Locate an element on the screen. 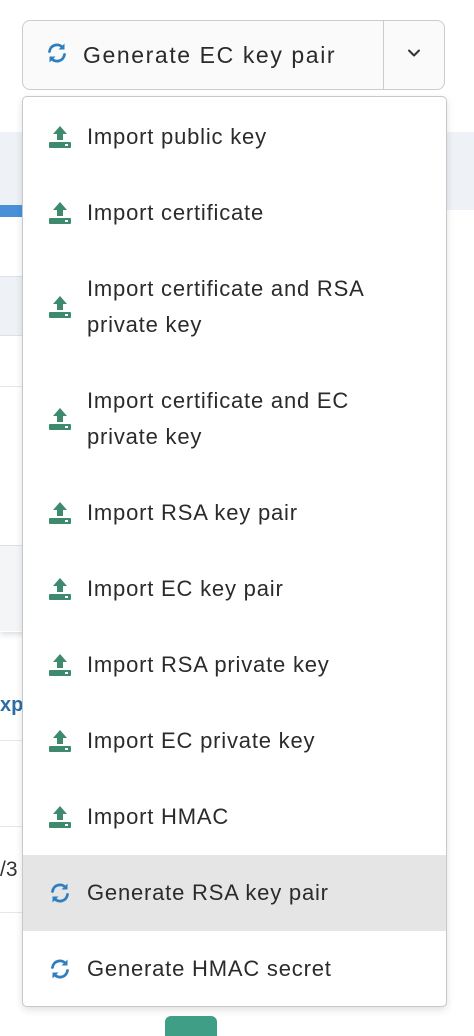 The width and height of the screenshot is (474, 1036). generate-ec-key-pair-button: Generate EC key pair is located at coordinates (203, 55).